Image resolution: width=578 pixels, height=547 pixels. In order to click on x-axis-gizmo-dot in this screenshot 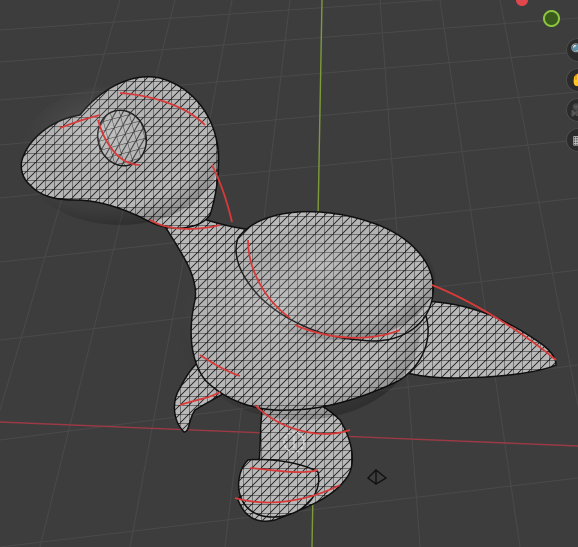, I will do `click(522, 3)`.